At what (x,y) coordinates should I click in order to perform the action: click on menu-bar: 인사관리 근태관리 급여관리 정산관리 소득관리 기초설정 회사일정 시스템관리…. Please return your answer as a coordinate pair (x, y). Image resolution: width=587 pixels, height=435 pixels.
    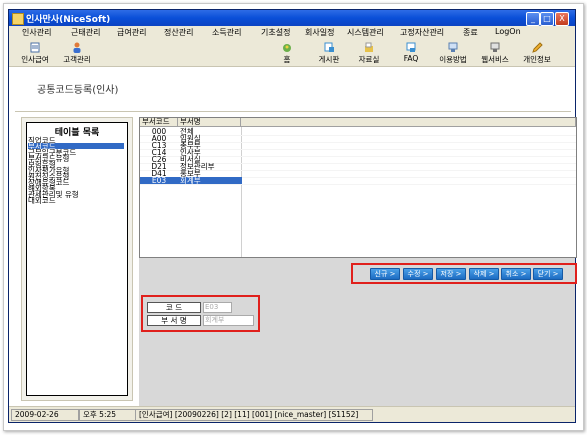
    Looking at the image, I should click on (292, 32).